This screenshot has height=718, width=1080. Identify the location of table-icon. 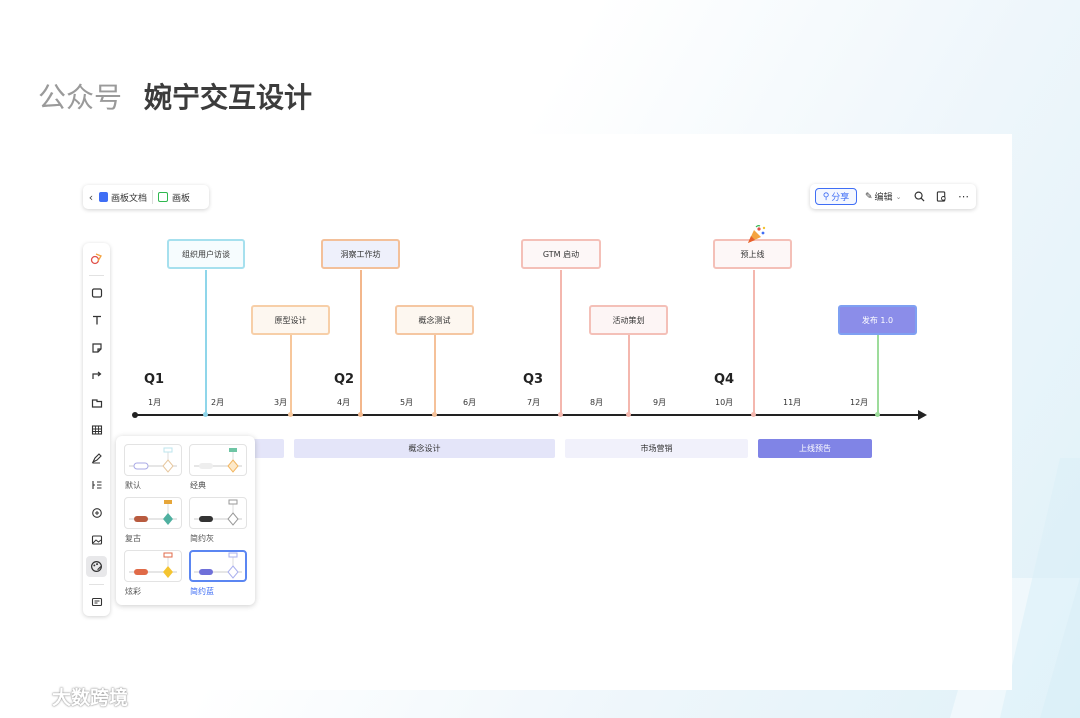
(96, 429).